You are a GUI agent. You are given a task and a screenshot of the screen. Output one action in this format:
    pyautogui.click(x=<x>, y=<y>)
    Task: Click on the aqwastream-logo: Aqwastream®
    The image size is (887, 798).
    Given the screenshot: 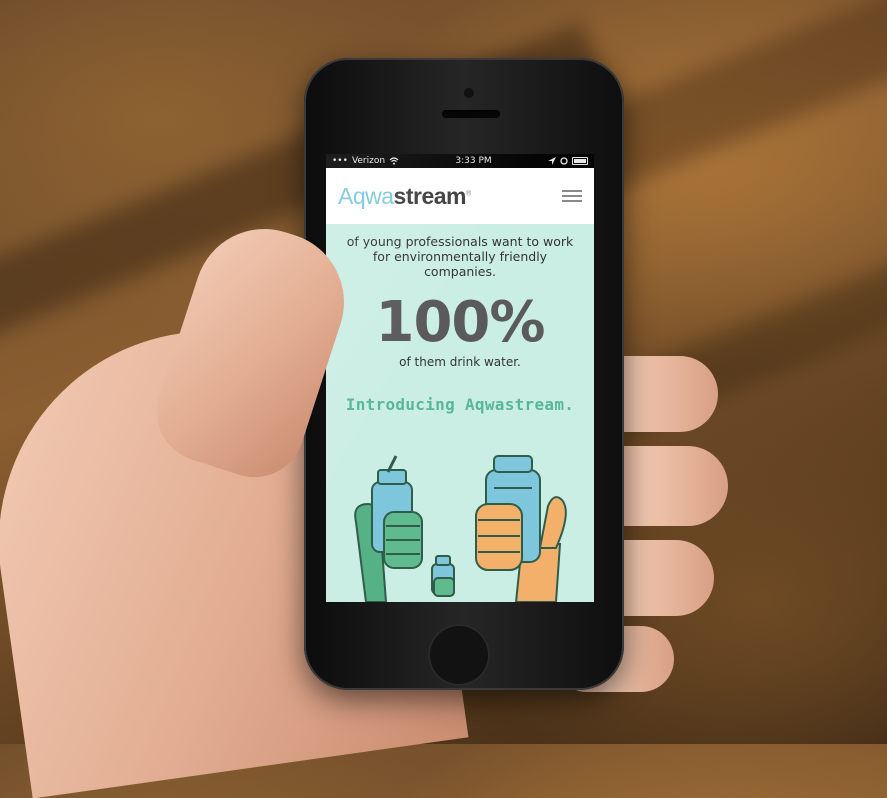 What is the action you would take?
    pyautogui.click(x=404, y=196)
    